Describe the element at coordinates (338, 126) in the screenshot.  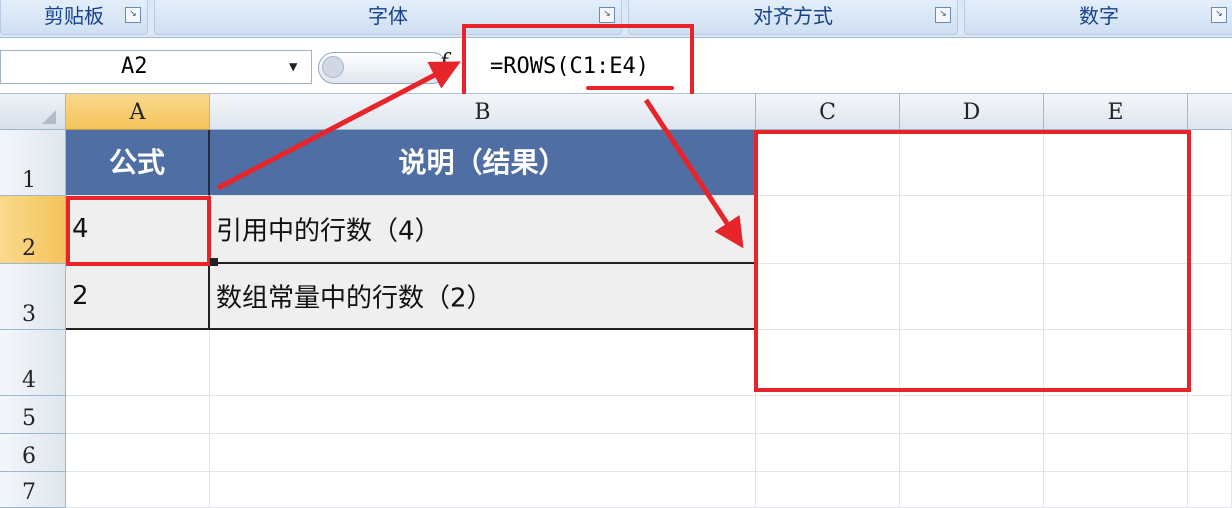
I see `arrow-cell-to-formula` at that location.